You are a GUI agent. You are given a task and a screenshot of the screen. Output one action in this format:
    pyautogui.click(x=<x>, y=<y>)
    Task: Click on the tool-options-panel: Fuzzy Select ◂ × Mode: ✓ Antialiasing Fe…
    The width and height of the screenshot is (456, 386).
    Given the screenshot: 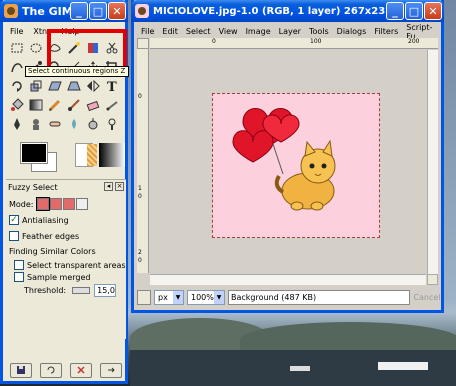 What is the action you would take?
    pyautogui.click(x=66, y=259)
    